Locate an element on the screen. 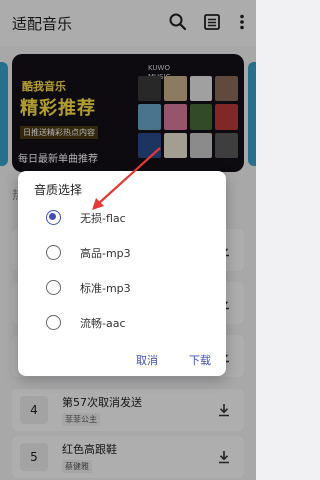  quality-option-flac: 无损-flac is located at coordinates (122, 217).